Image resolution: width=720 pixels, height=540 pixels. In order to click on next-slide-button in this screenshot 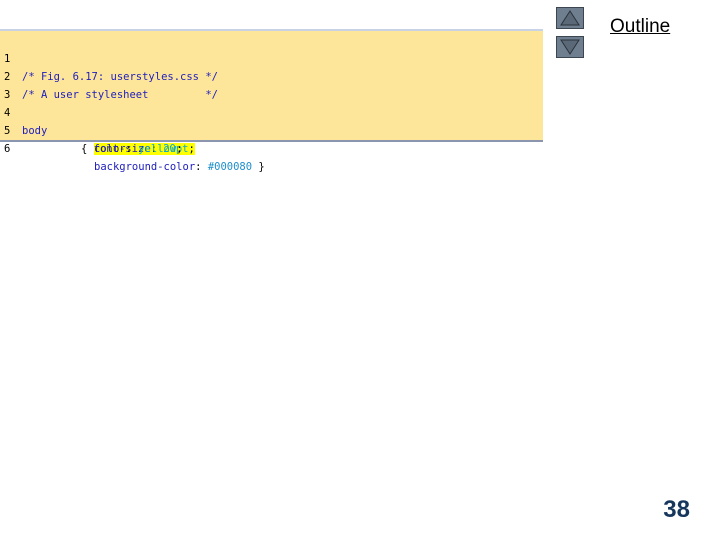, I will do `click(570, 47)`.